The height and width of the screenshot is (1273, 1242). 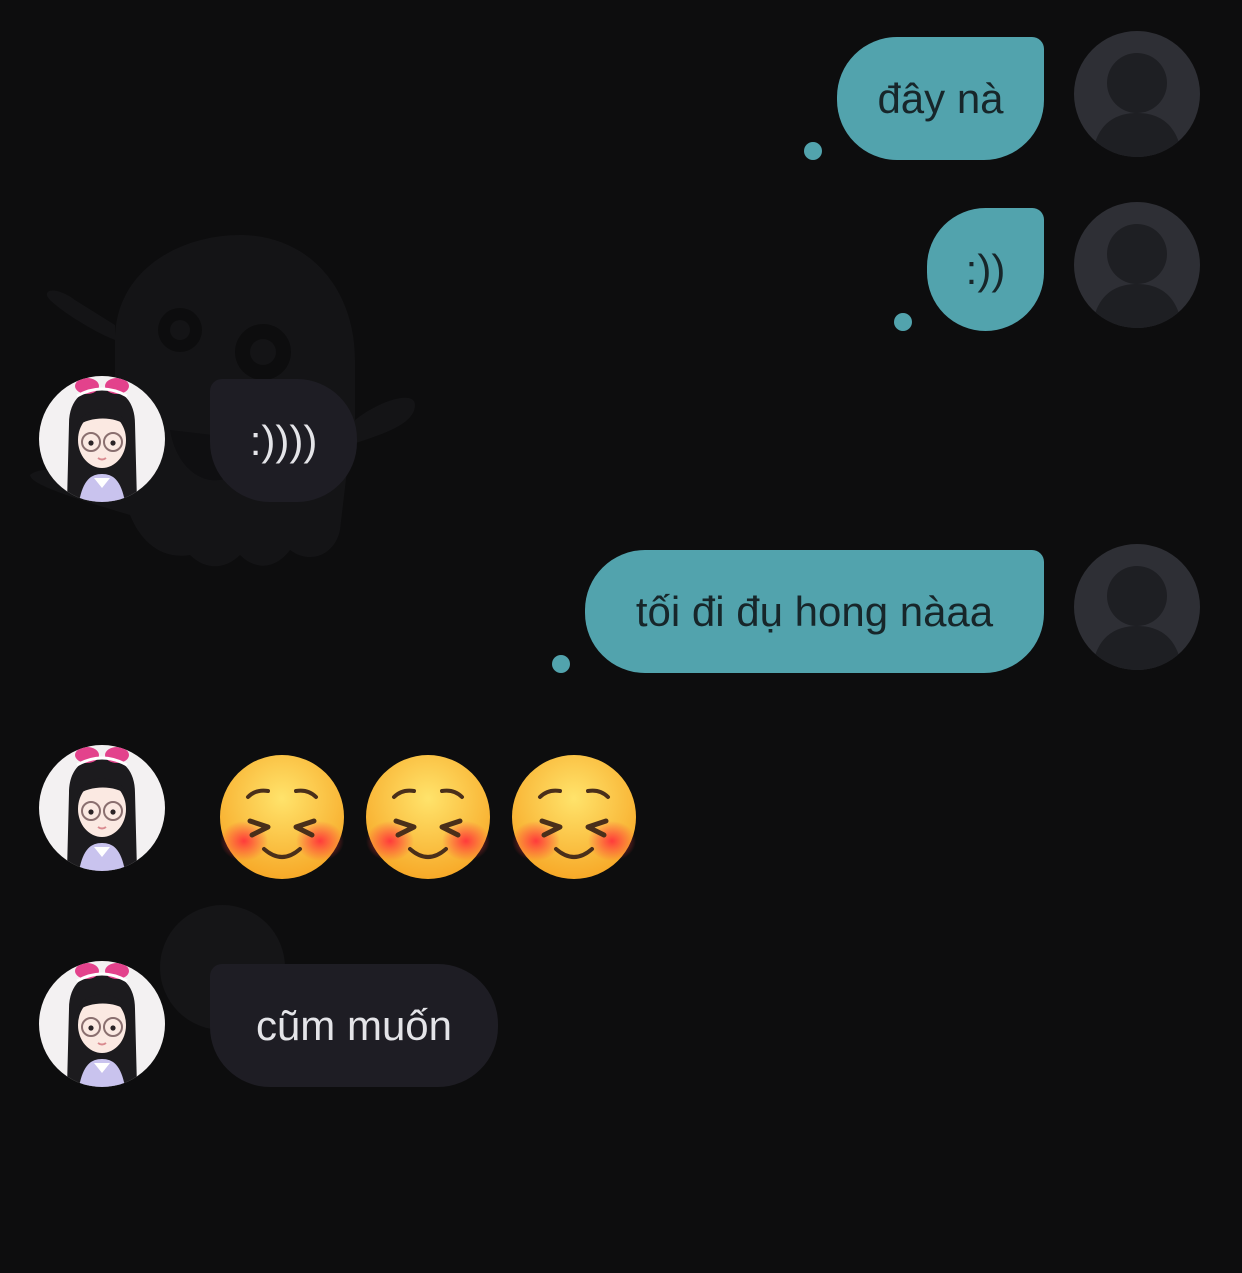 I want to click on message-text: :)))), so click(x=283, y=440).